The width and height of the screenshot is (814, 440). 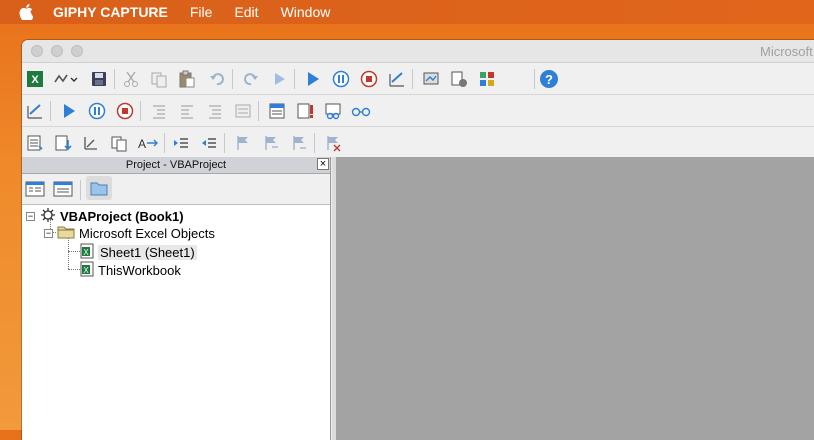 What do you see at coordinates (142, 144) in the screenshot?
I see `svg-text: A` at bounding box center [142, 144].